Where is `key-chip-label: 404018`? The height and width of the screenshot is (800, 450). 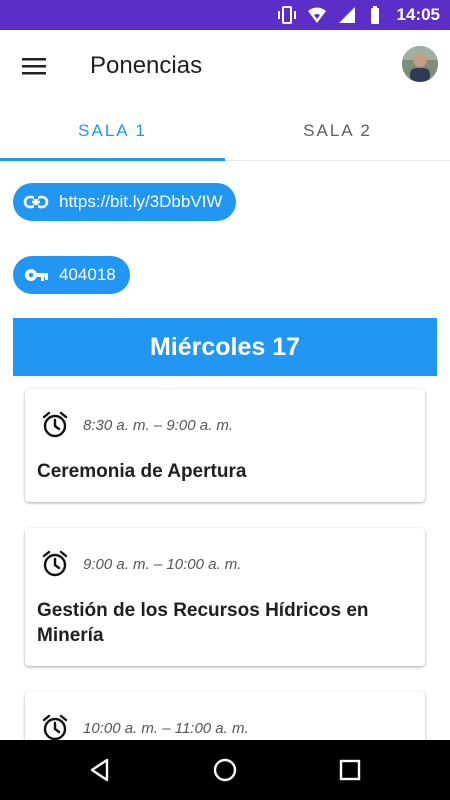 key-chip-label: 404018 is located at coordinates (87, 274).